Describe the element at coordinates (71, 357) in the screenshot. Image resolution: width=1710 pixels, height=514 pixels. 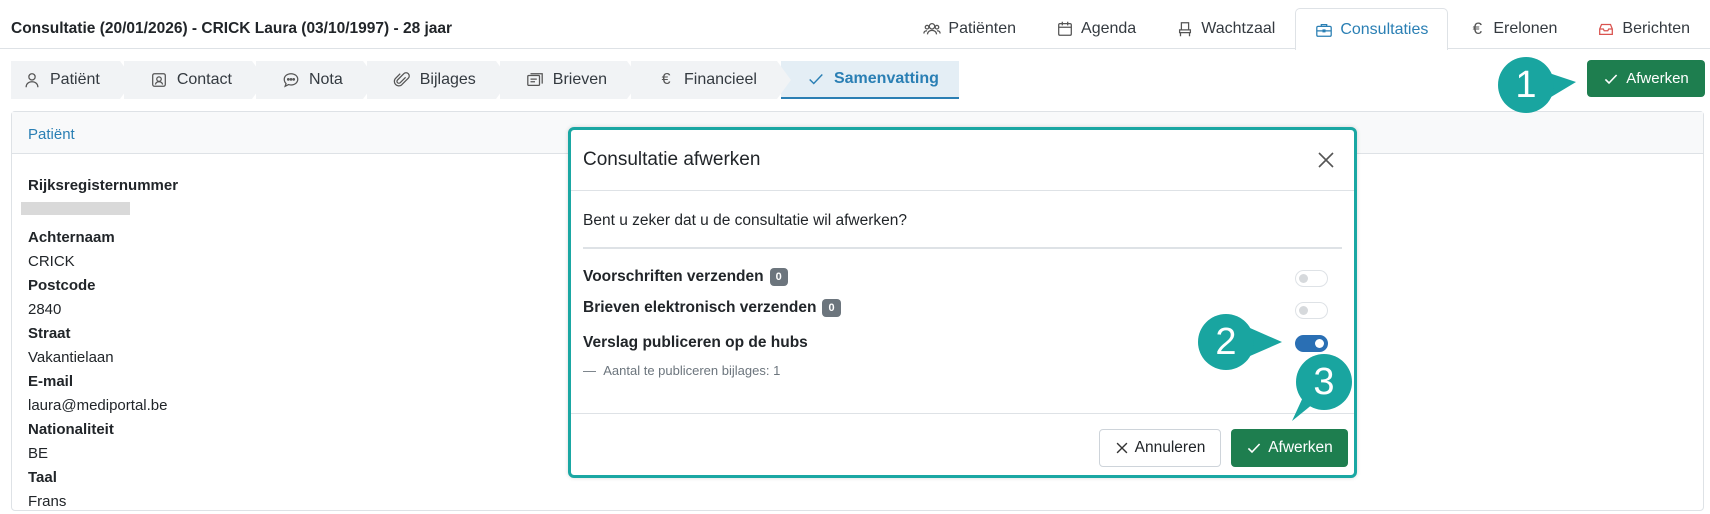
I see `field-value: Vakantielaan` at that location.